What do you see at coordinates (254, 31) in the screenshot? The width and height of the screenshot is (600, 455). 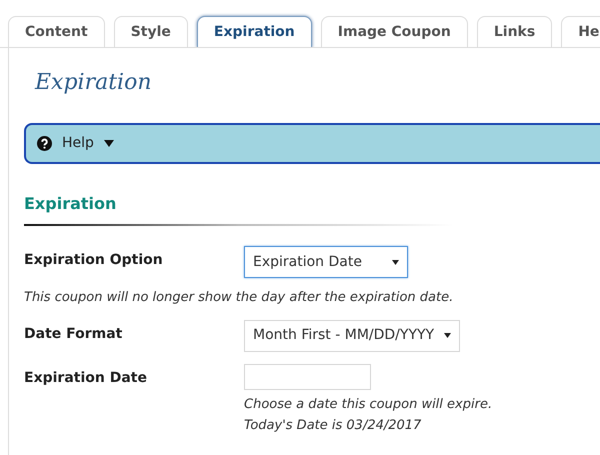 I see `tab: Expiration` at bounding box center [254, 31].